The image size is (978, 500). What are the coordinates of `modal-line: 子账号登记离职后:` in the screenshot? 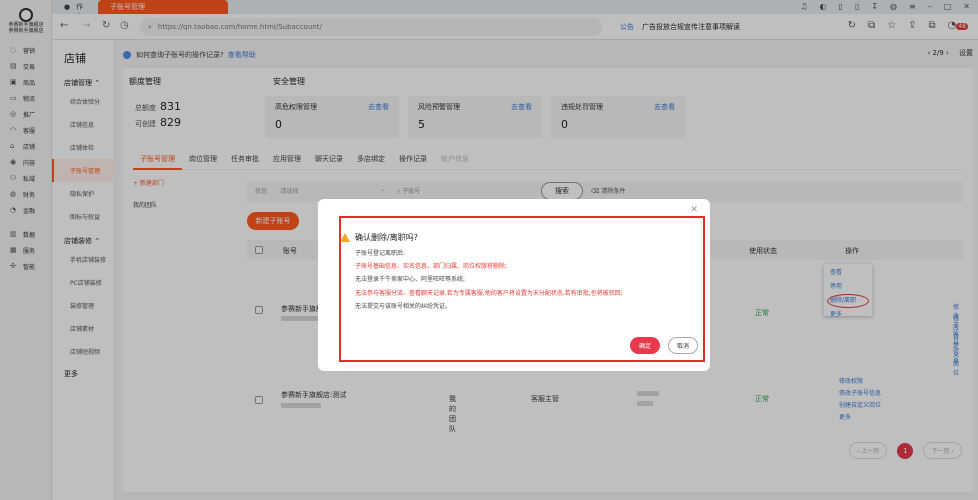 It's located at (380, 253).